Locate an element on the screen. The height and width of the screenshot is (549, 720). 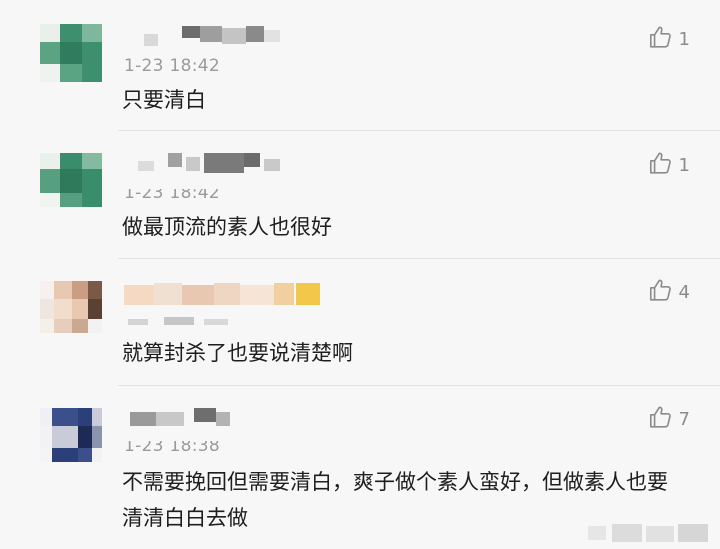
comment-timestamp: 1-23 18:38 is located at coordinates (172, 446).